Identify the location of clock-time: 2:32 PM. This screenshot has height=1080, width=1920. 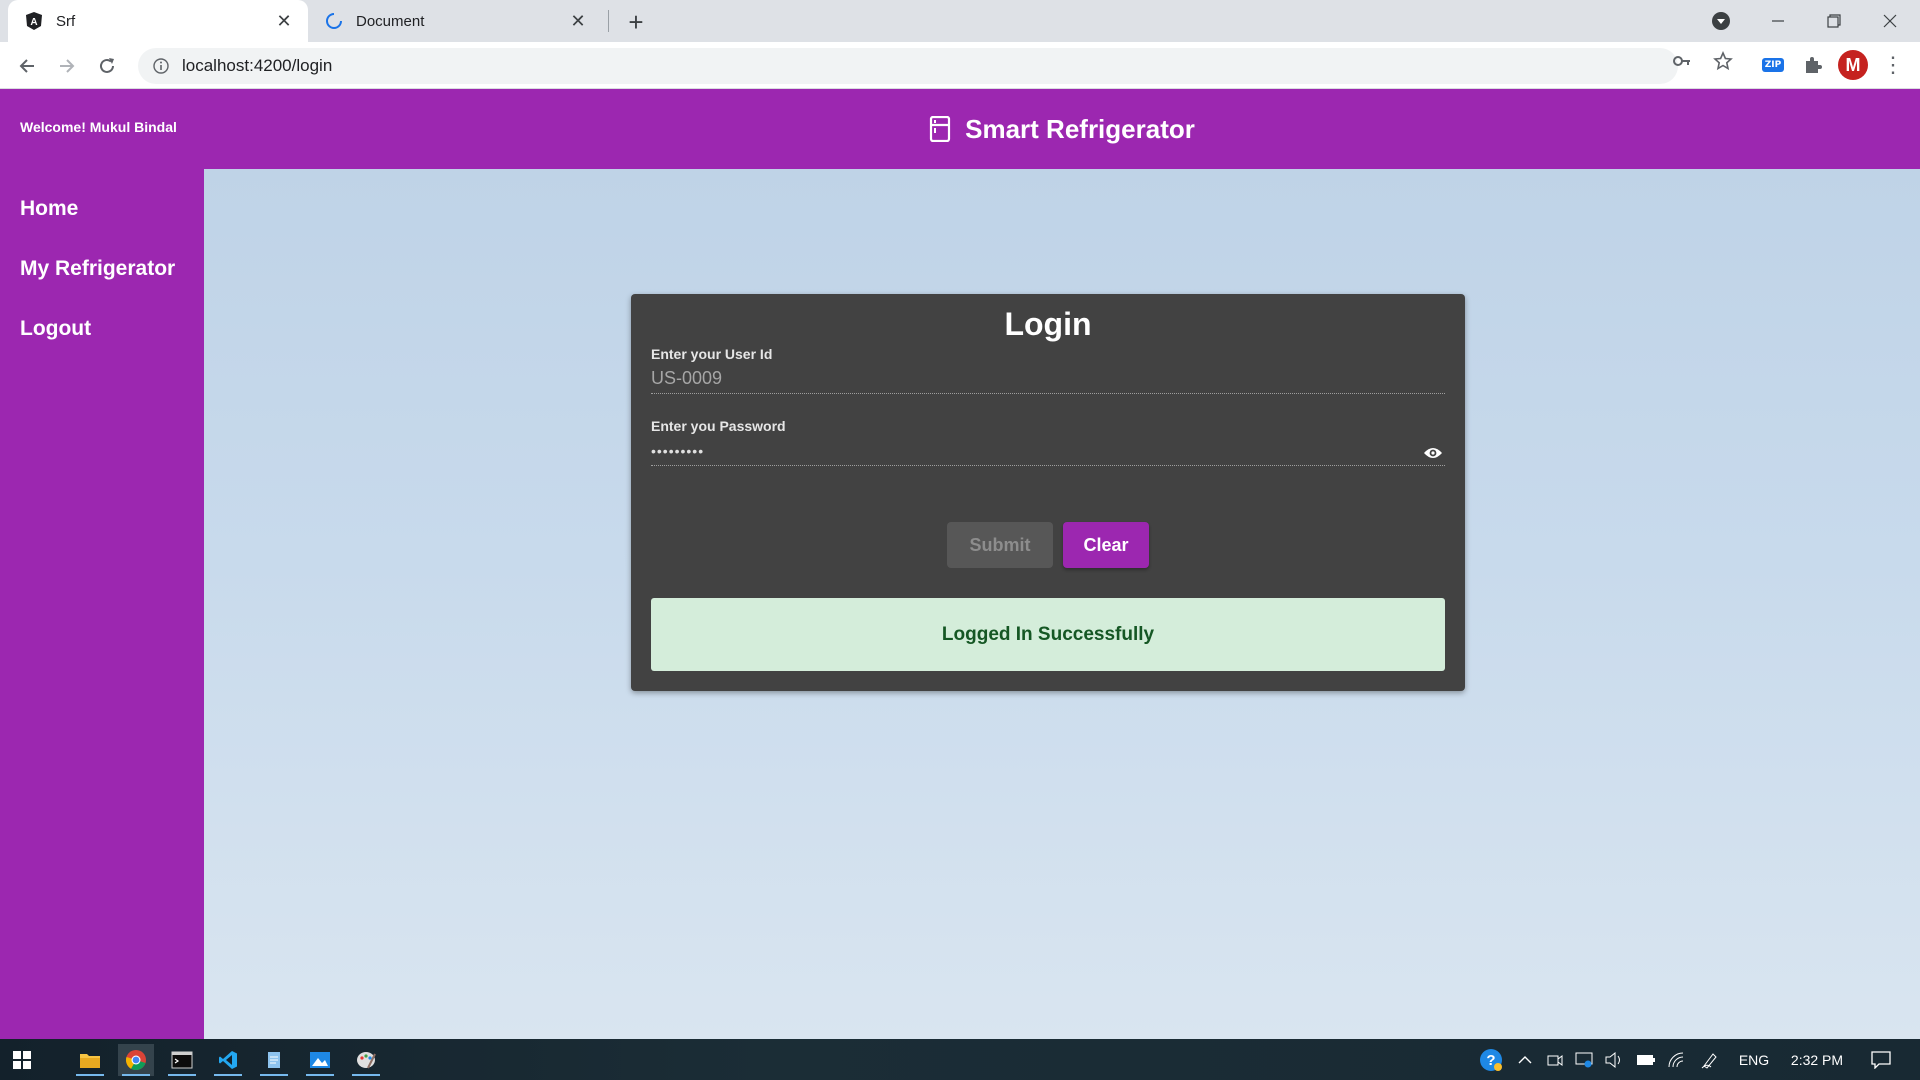
(1817, 1060).